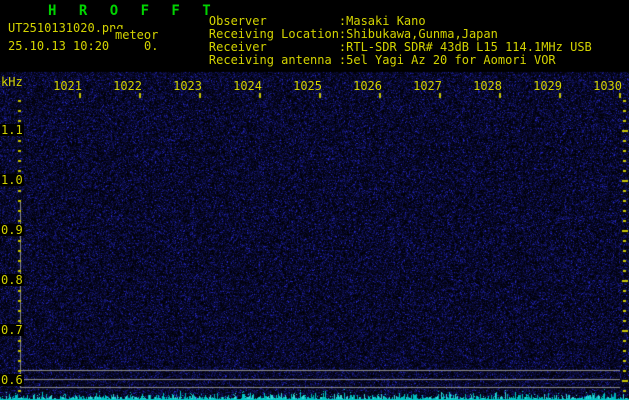  What do you see at coordinates (270, 60) in the screenshot?
I see `info-label: Receiving antenna` at bounding box center [270, 60].